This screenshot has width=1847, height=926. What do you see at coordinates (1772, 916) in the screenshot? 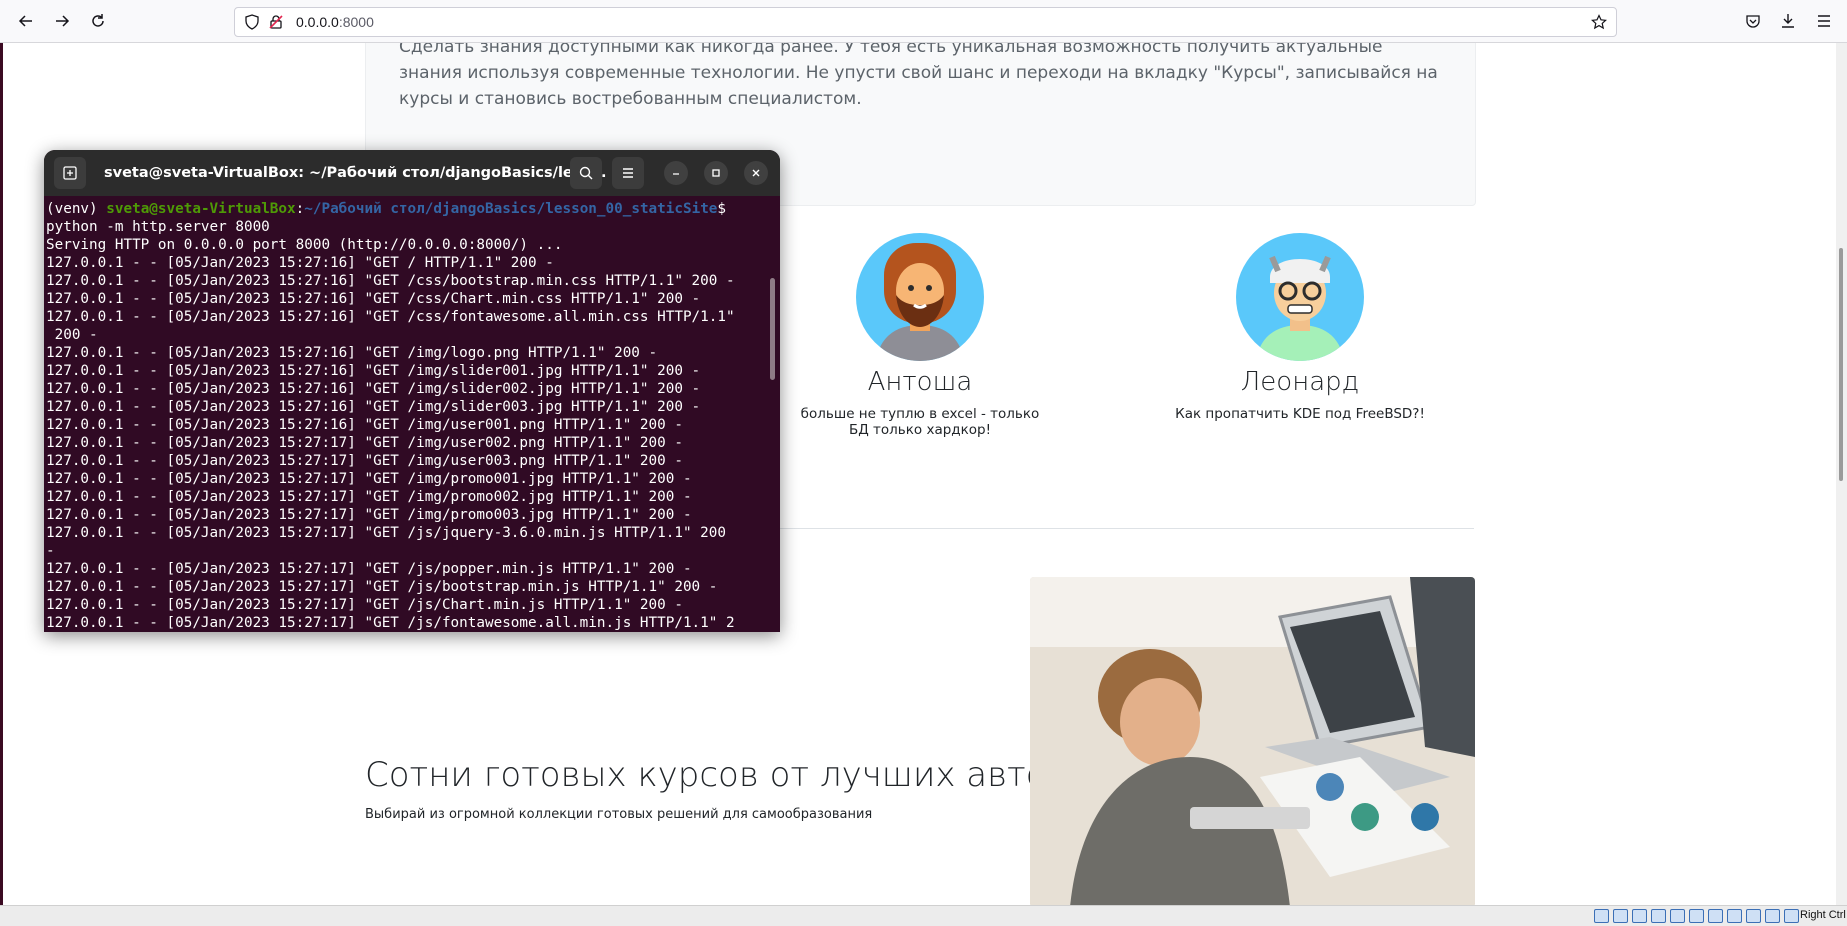
I see `mouse-integration-icon` at bounding box center [1772, 916].